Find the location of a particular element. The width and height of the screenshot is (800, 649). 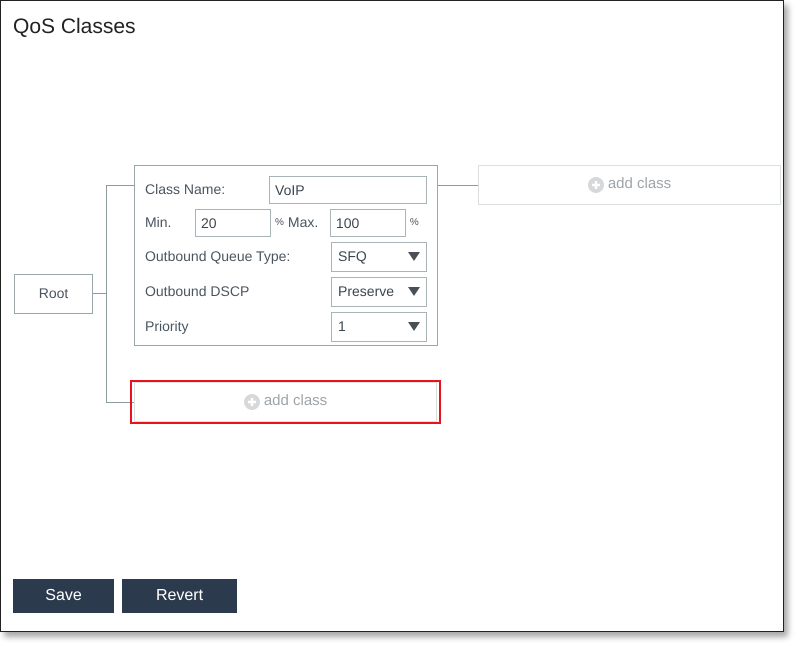

page-title: QoS Classes is located at coordinates (75, 27).